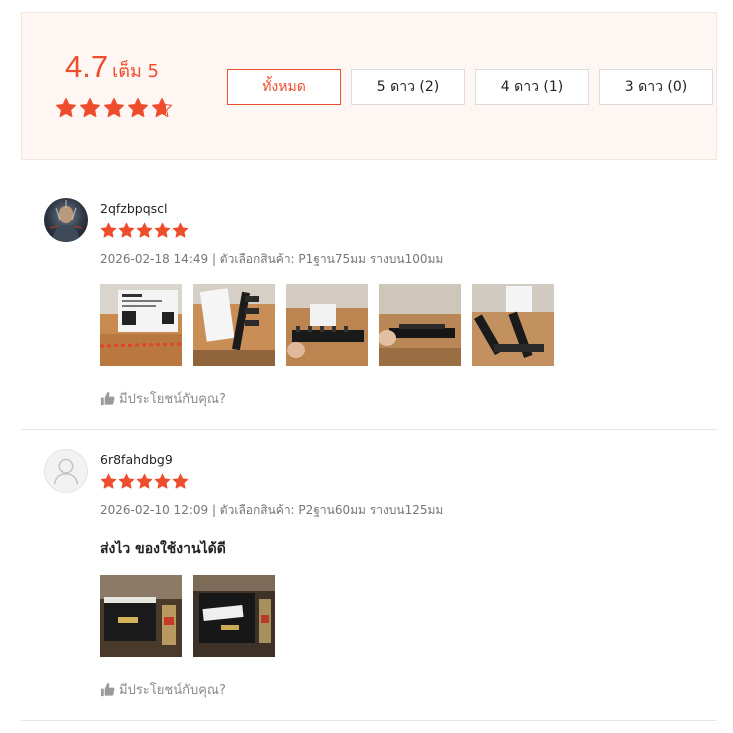 This screenshot has width=733, height=733. What do you see at coordinates (135, 71) in the screenshot?
I see `score-out-of: เต็ม 5` at bounding box center [135, 71].